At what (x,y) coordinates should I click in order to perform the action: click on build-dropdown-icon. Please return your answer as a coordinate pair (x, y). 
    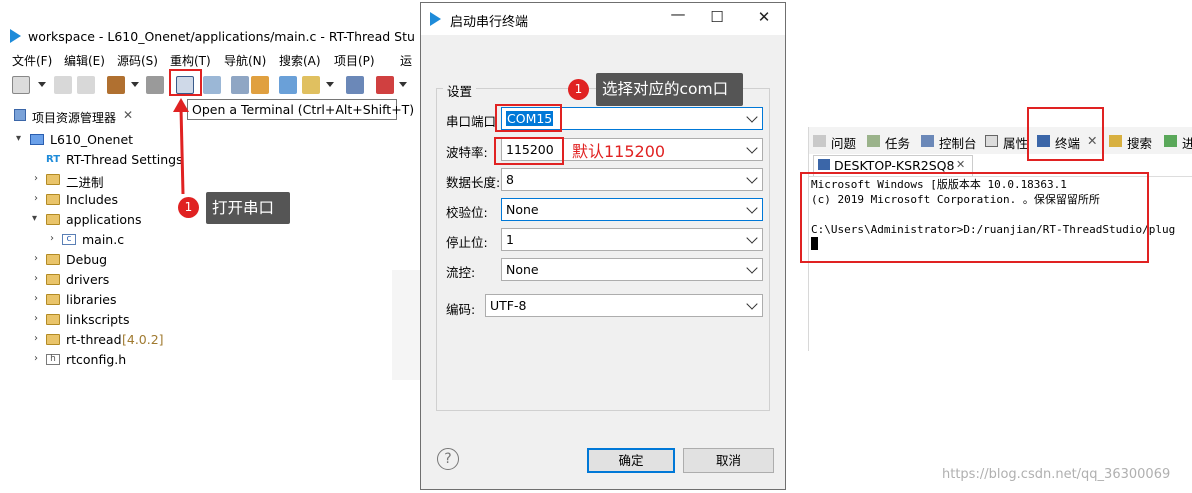
    Looking at the image, I should click on (135, 84).